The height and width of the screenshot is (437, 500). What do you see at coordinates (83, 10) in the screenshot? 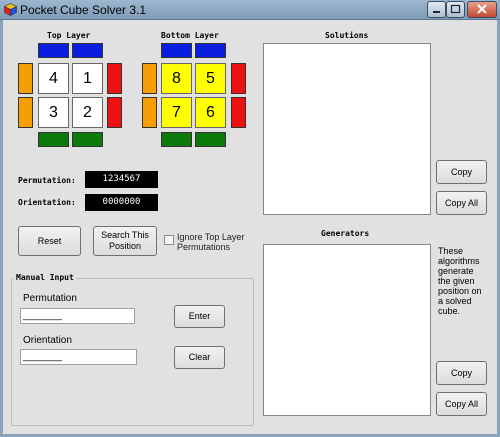
I see `window-title: Pocket Cube Solver 3.1` at bounding box center [83, 10].